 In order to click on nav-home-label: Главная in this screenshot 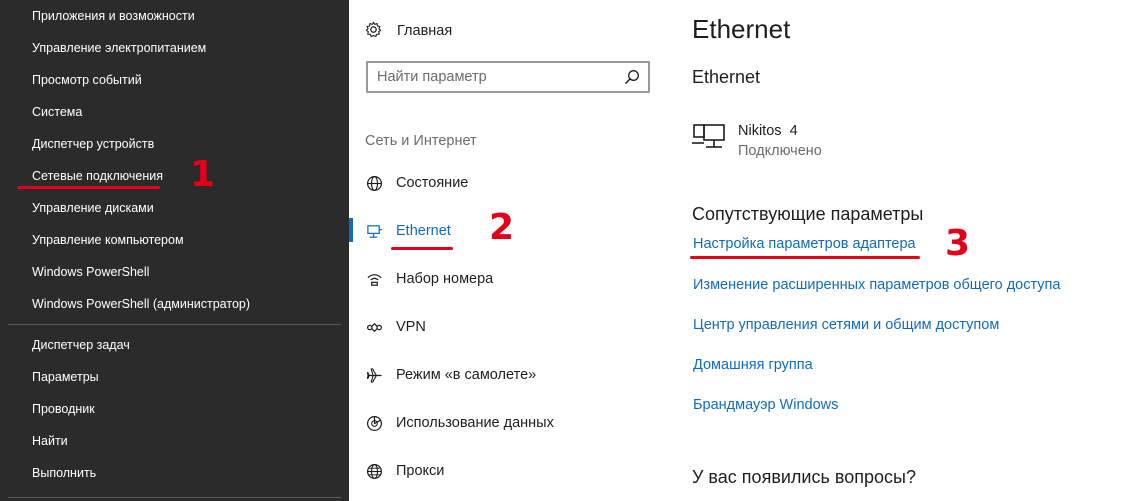, I will do `click(425, 31)`.